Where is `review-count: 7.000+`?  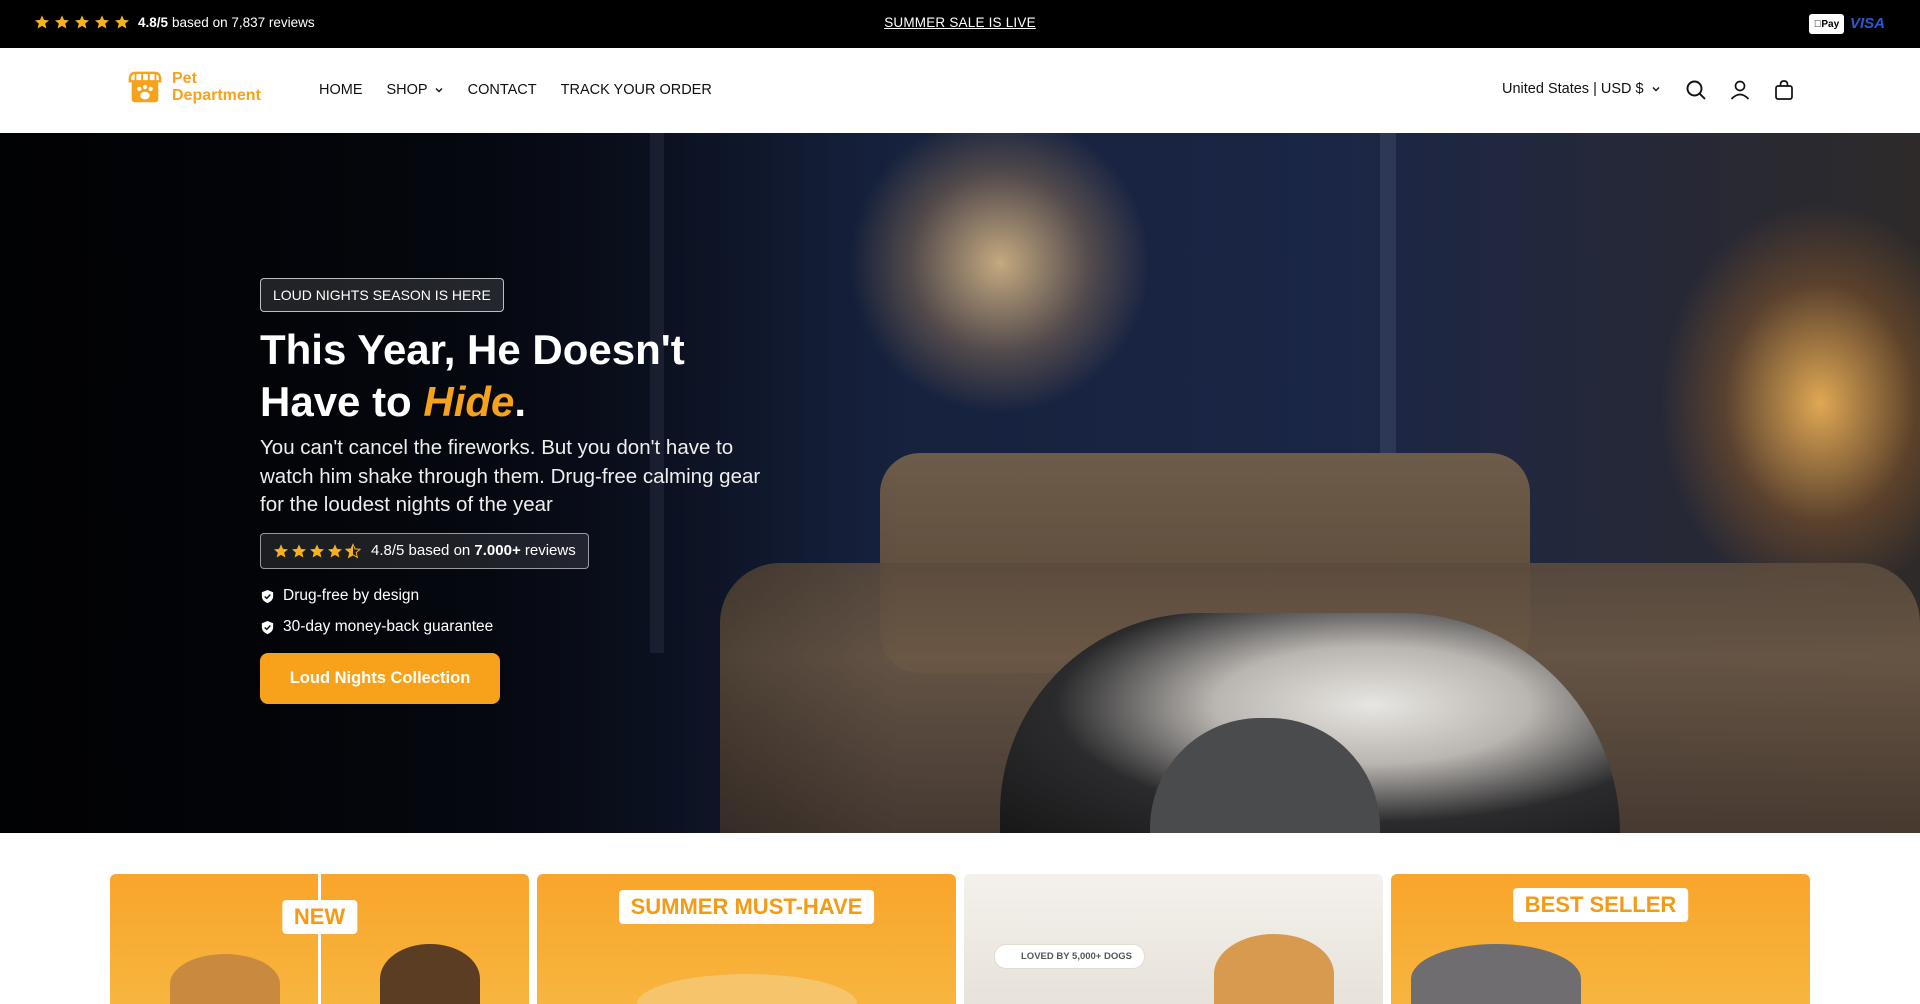
review-count: 7.000+ is located at coordinates (497, 550).